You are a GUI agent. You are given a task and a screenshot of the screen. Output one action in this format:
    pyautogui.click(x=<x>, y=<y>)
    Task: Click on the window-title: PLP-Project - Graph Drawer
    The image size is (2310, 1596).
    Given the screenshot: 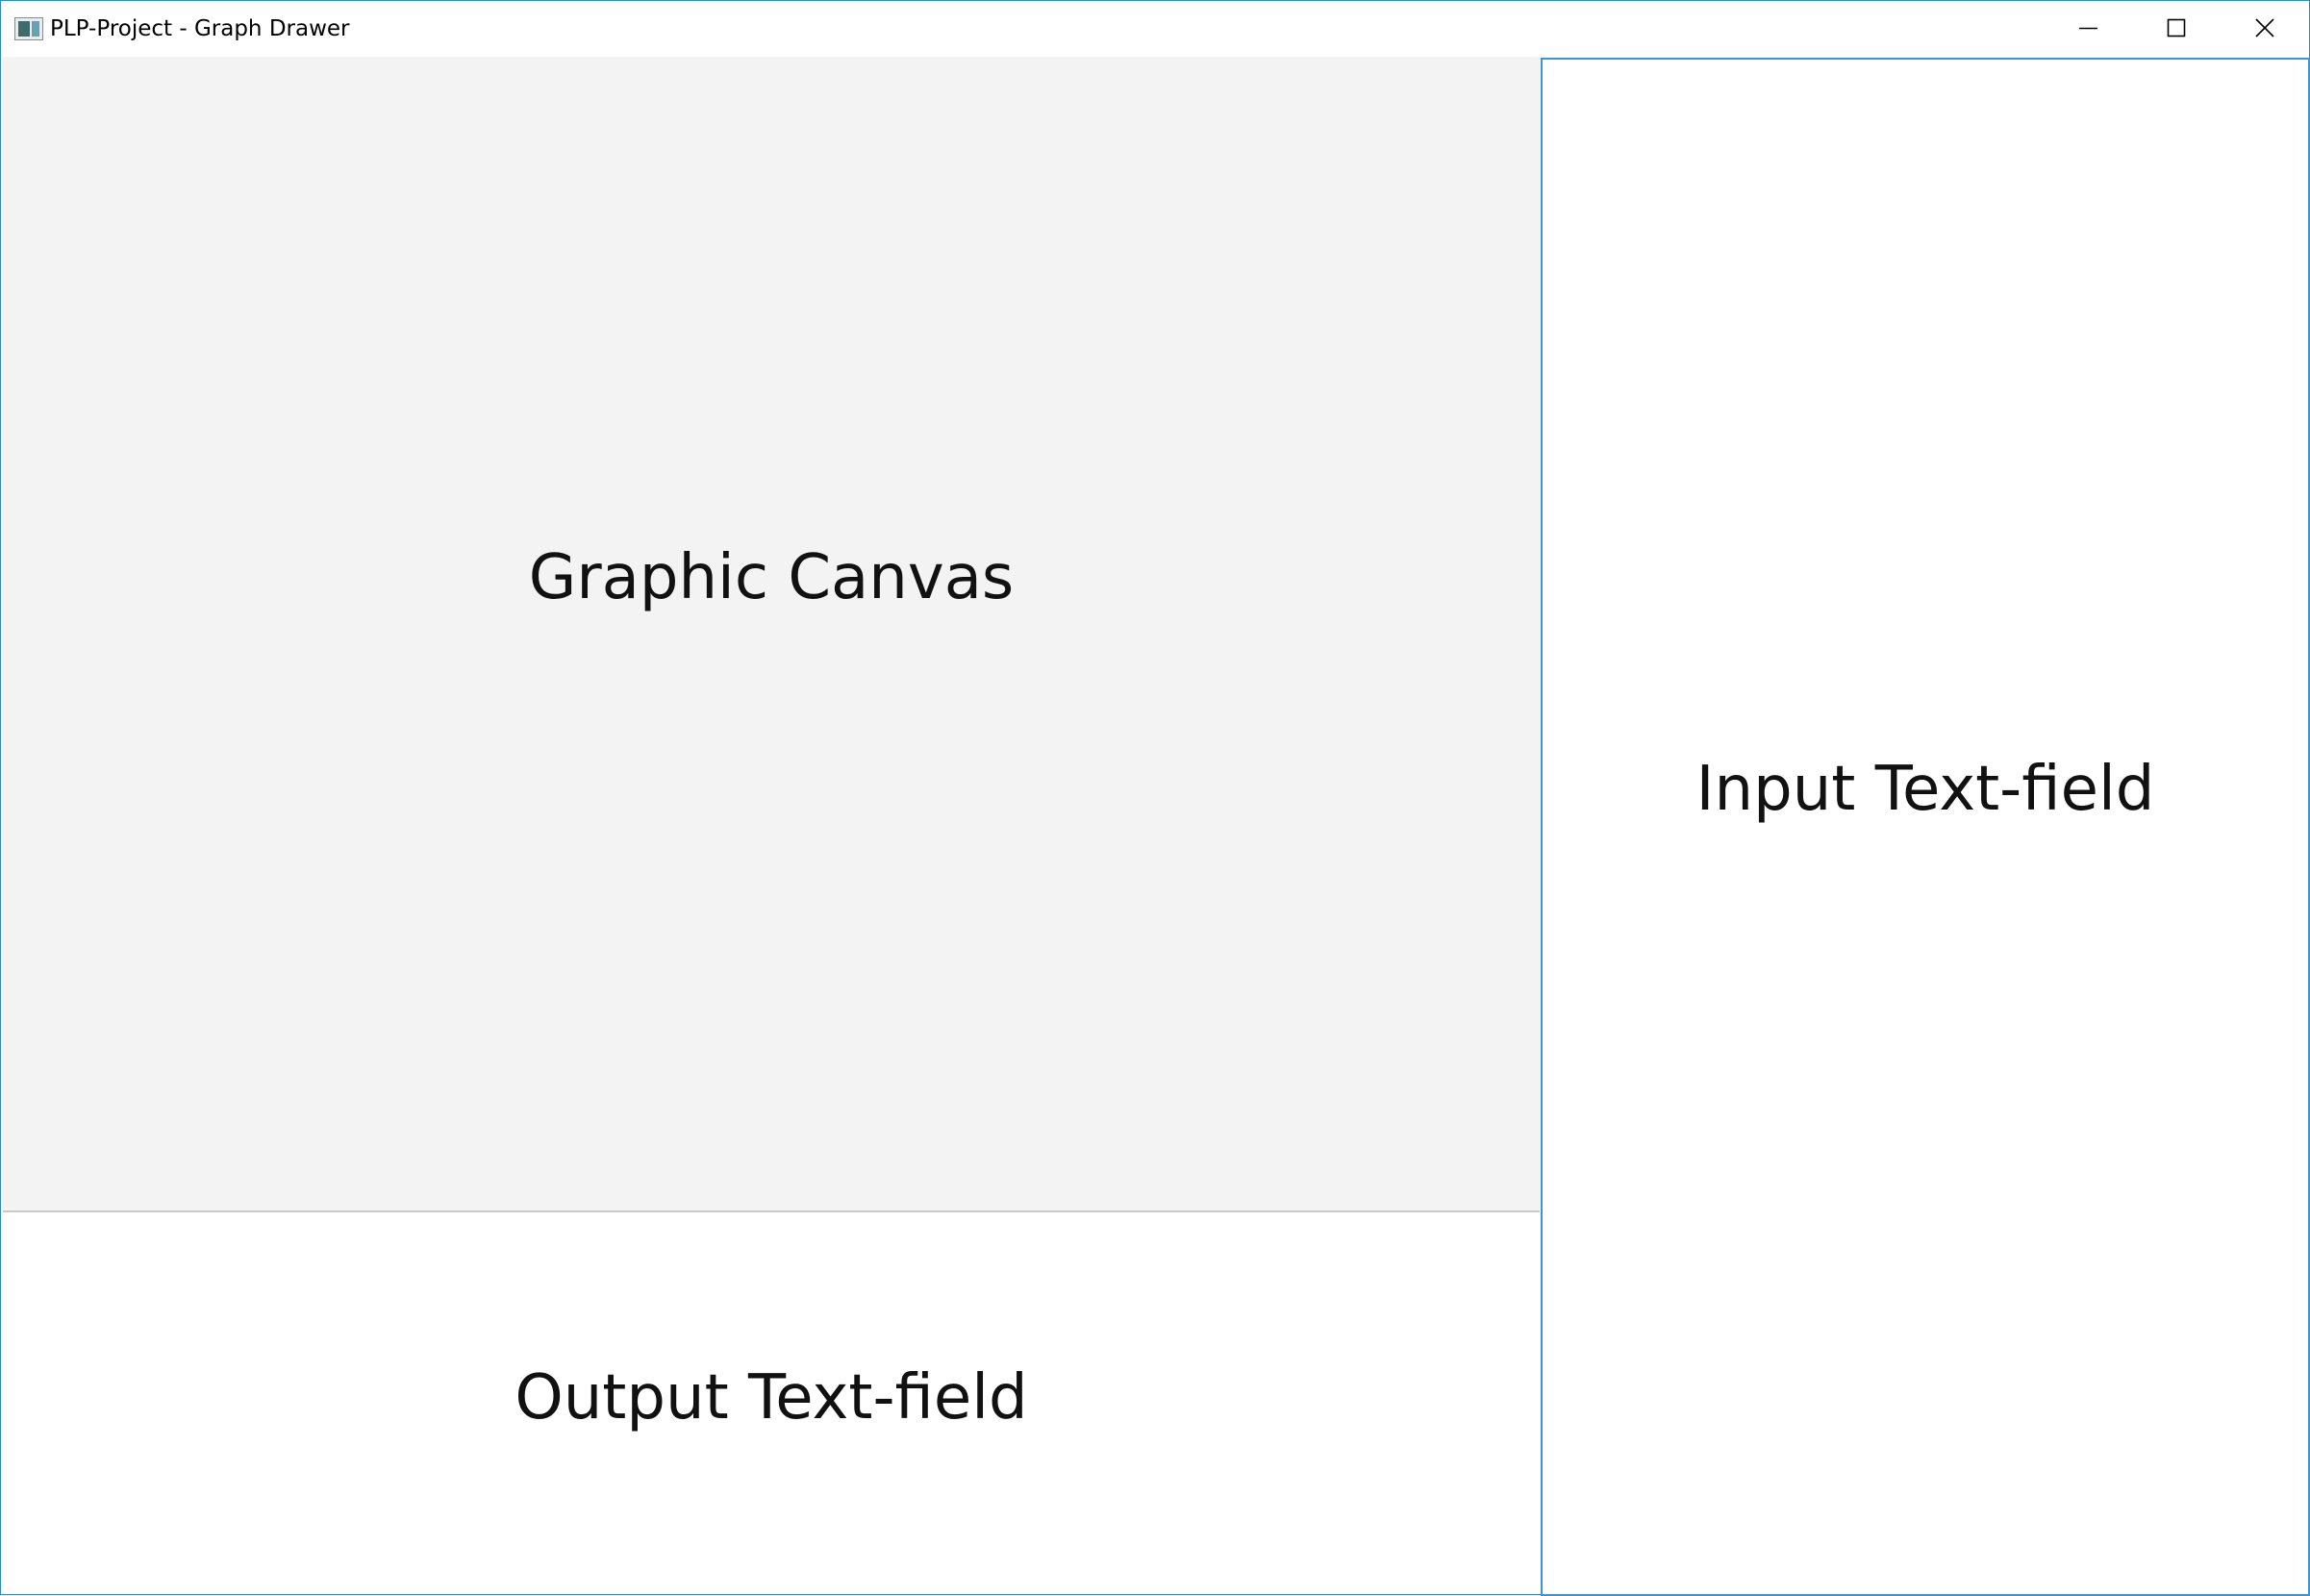 What is the action you would take?
    pyautogui.click(x=200, y=28)
    